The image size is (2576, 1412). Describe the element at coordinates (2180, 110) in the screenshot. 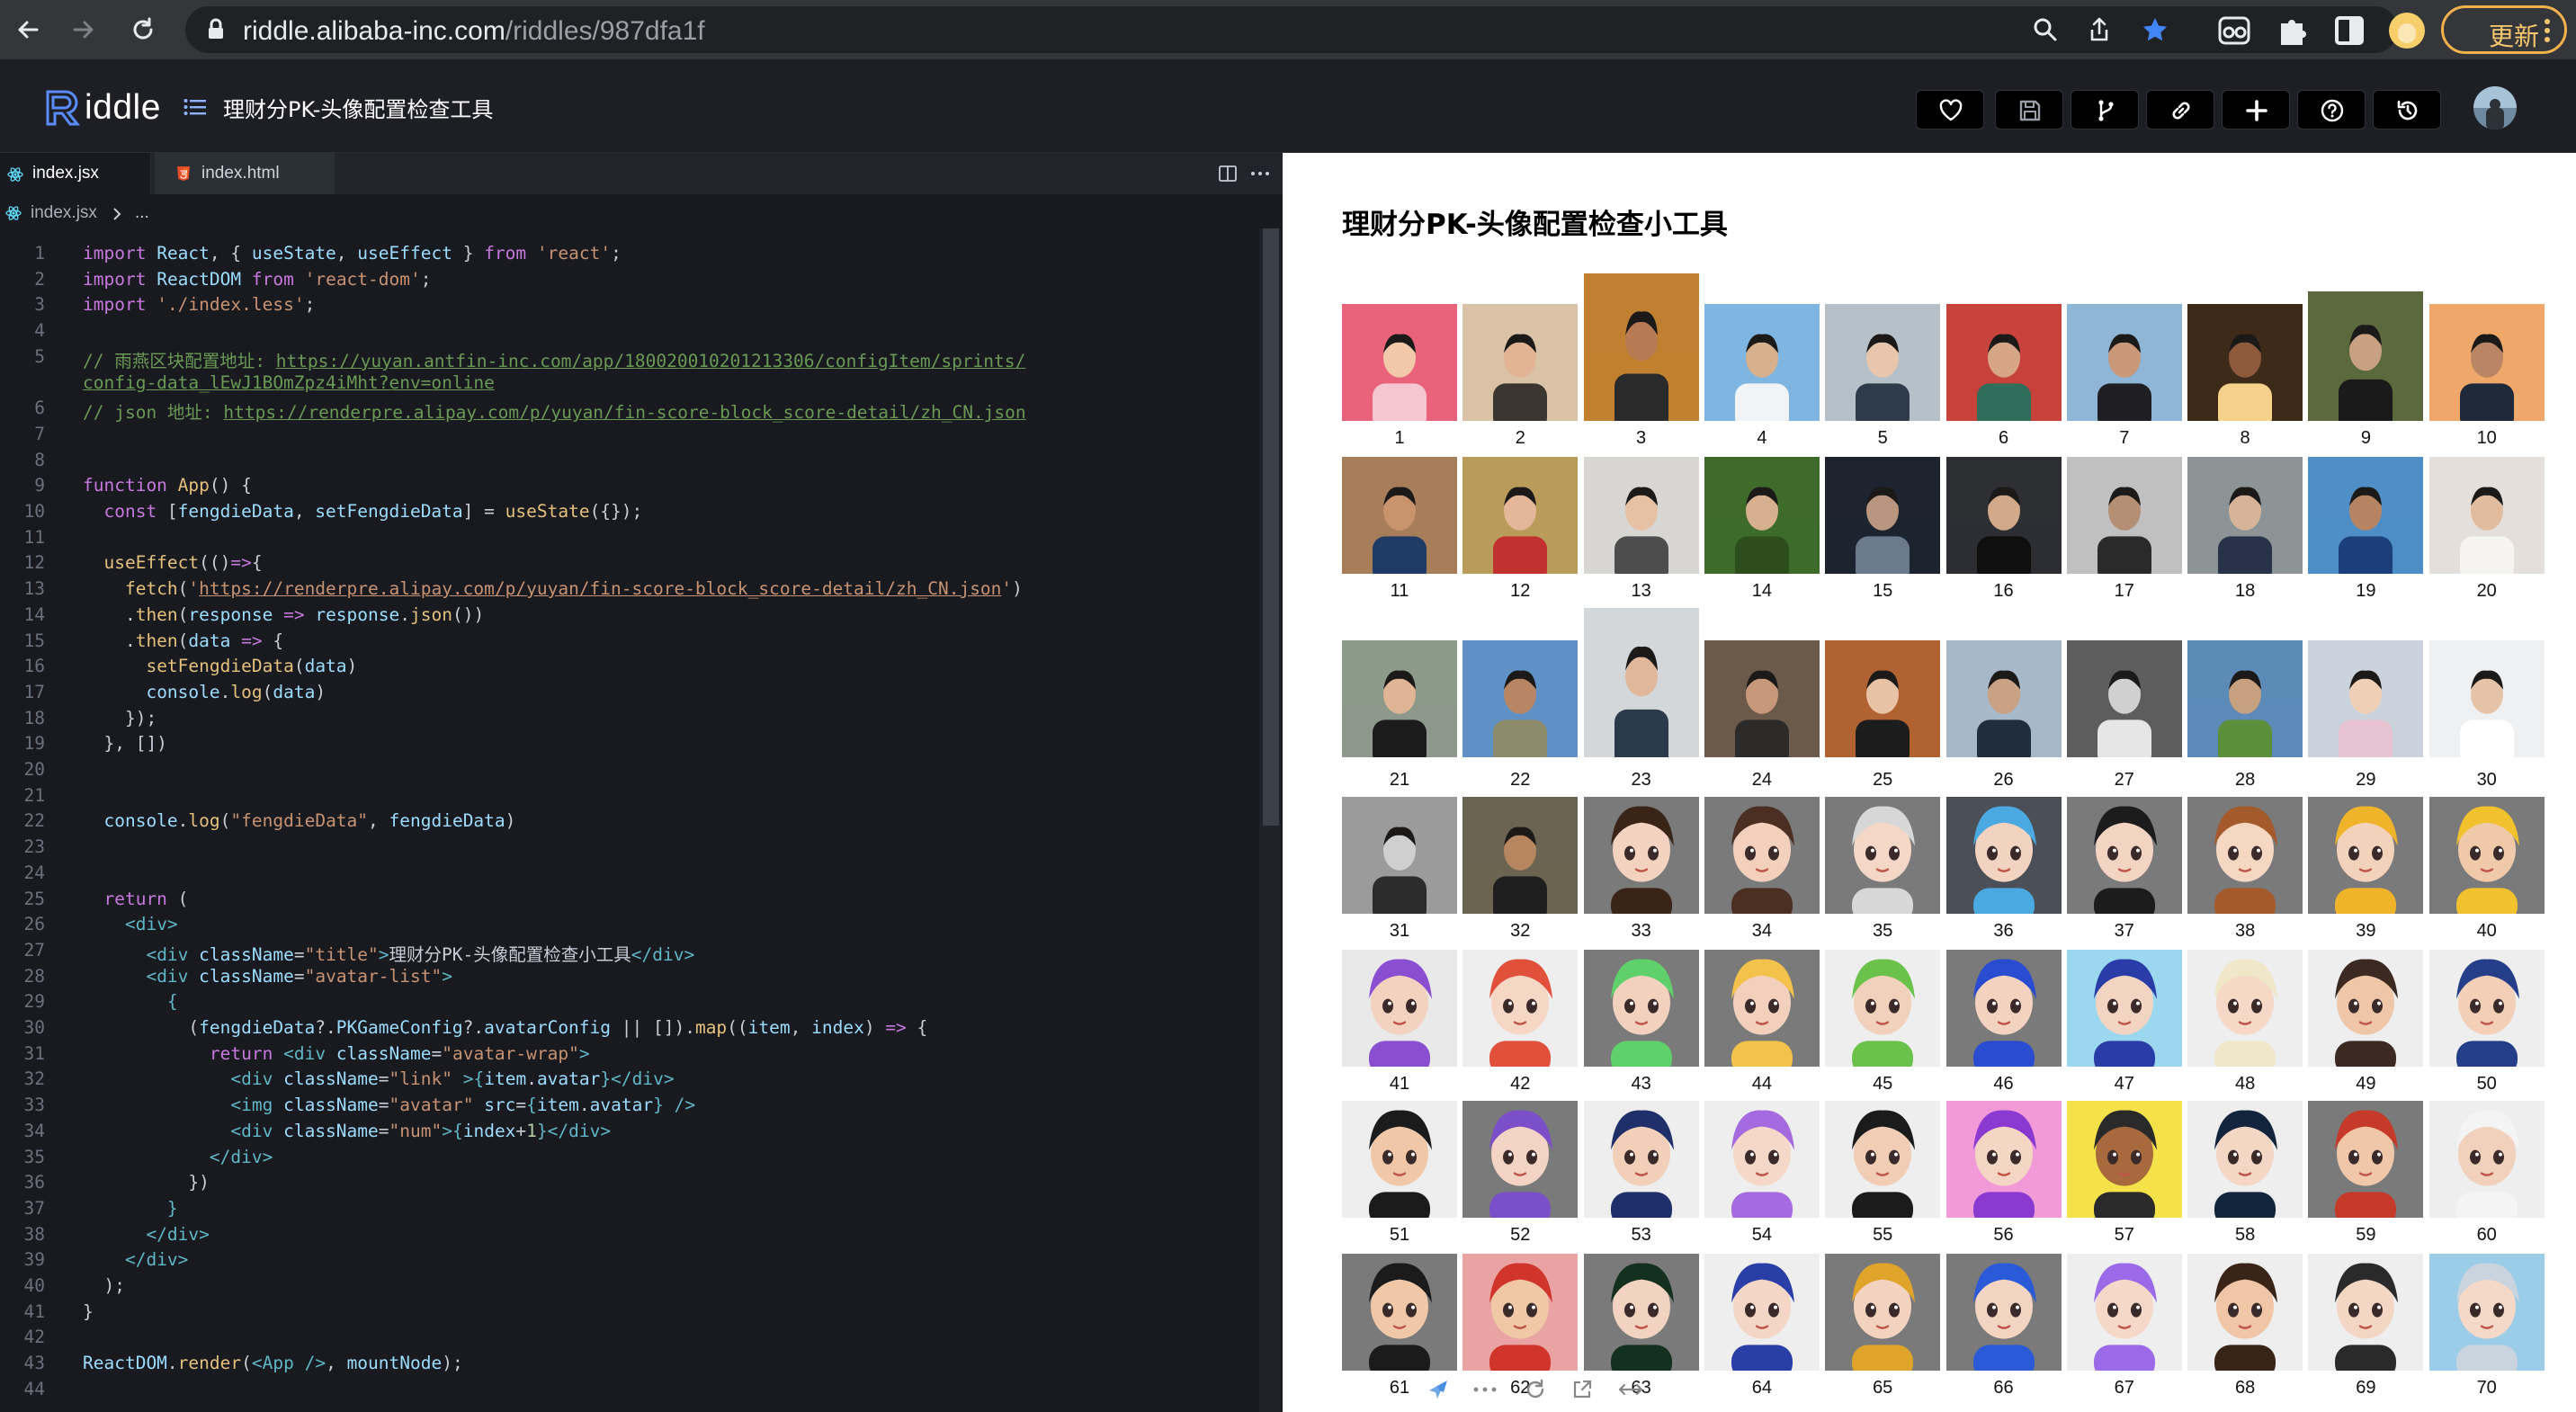

I see `share-link-button` at that location.